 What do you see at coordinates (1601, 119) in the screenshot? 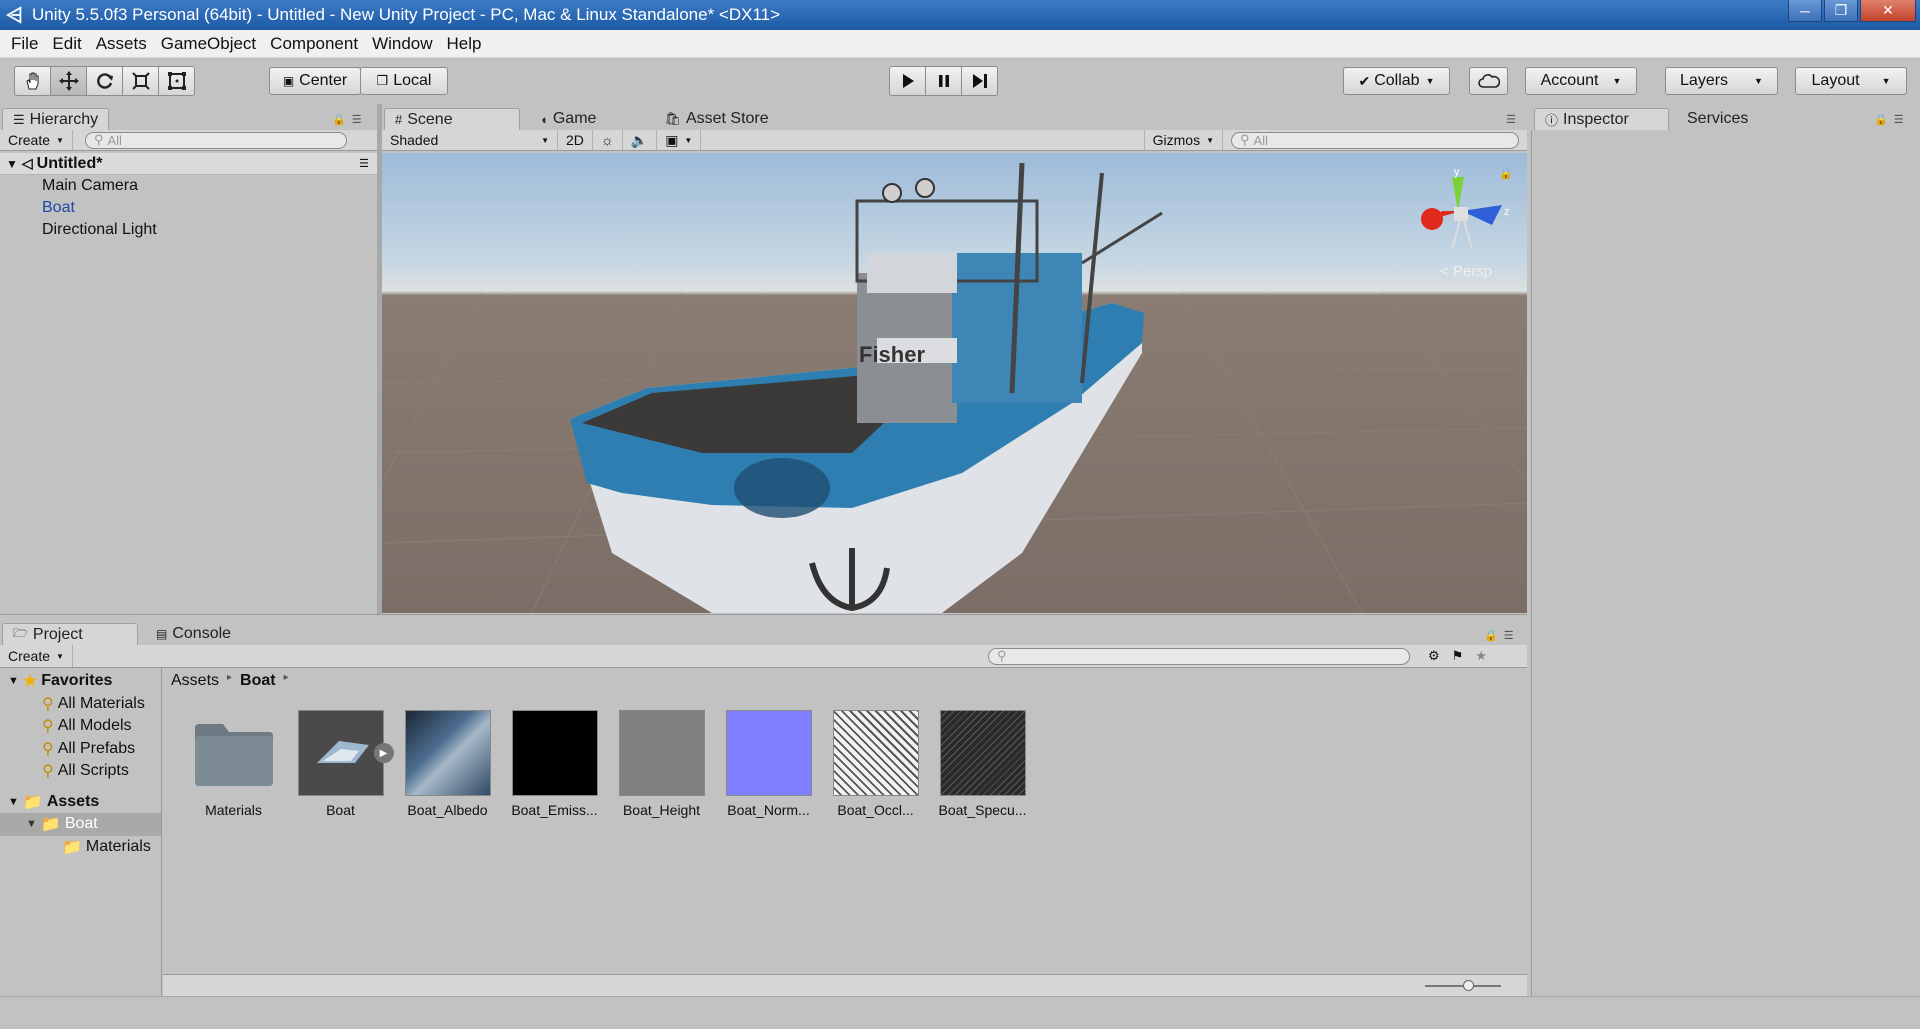
I see `tab-inspector: ⓘ Inspector` at bounding box center [1601, 119].